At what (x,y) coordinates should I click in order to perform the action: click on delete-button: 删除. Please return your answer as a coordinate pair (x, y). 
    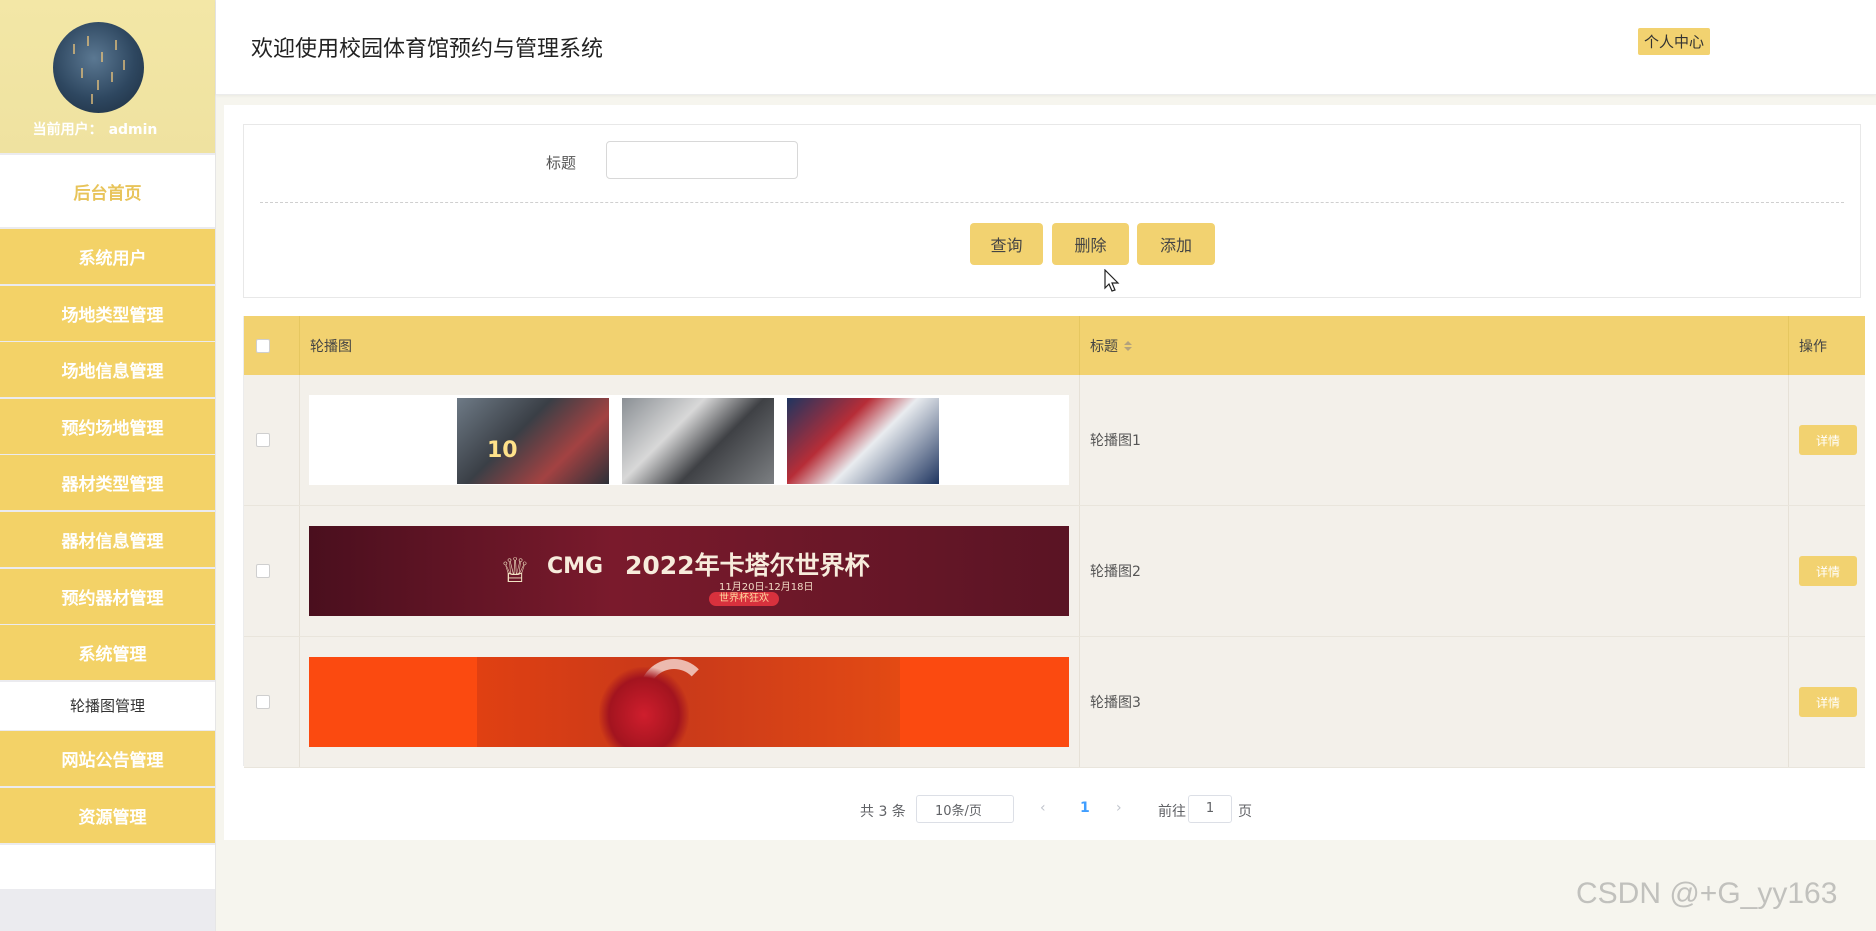
    Looking at the image, I should click on (1090, 244).